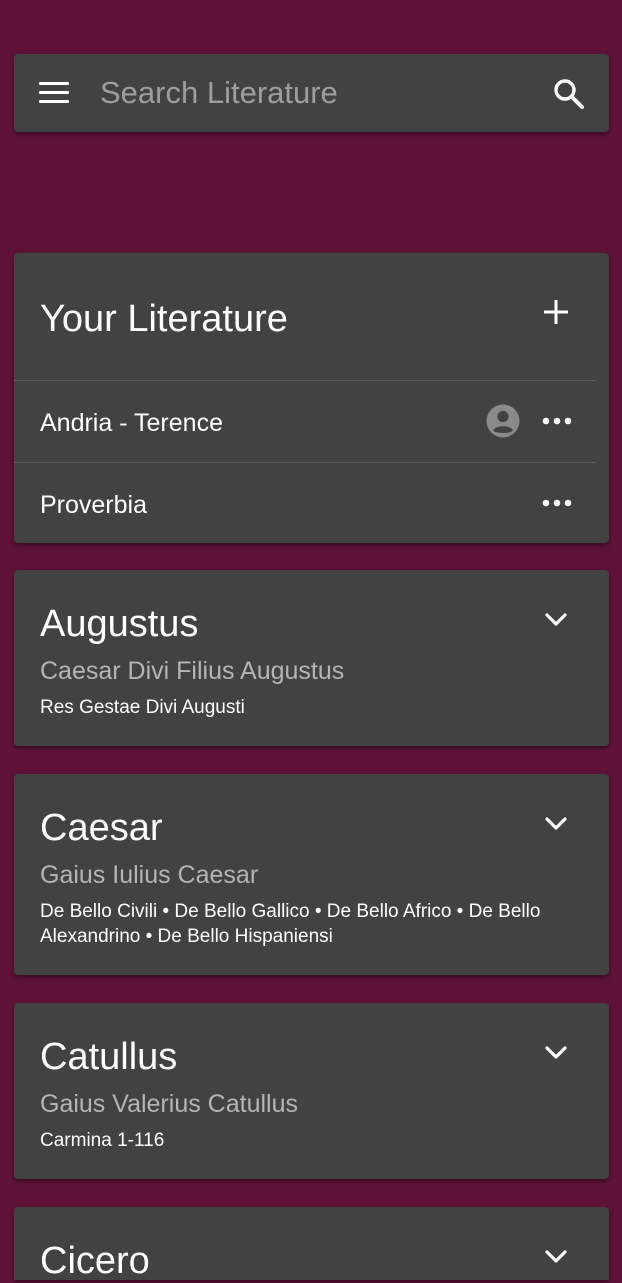 The image size is (622, 1283). I want to click on author-name: Catullus, so click(109, 1057).